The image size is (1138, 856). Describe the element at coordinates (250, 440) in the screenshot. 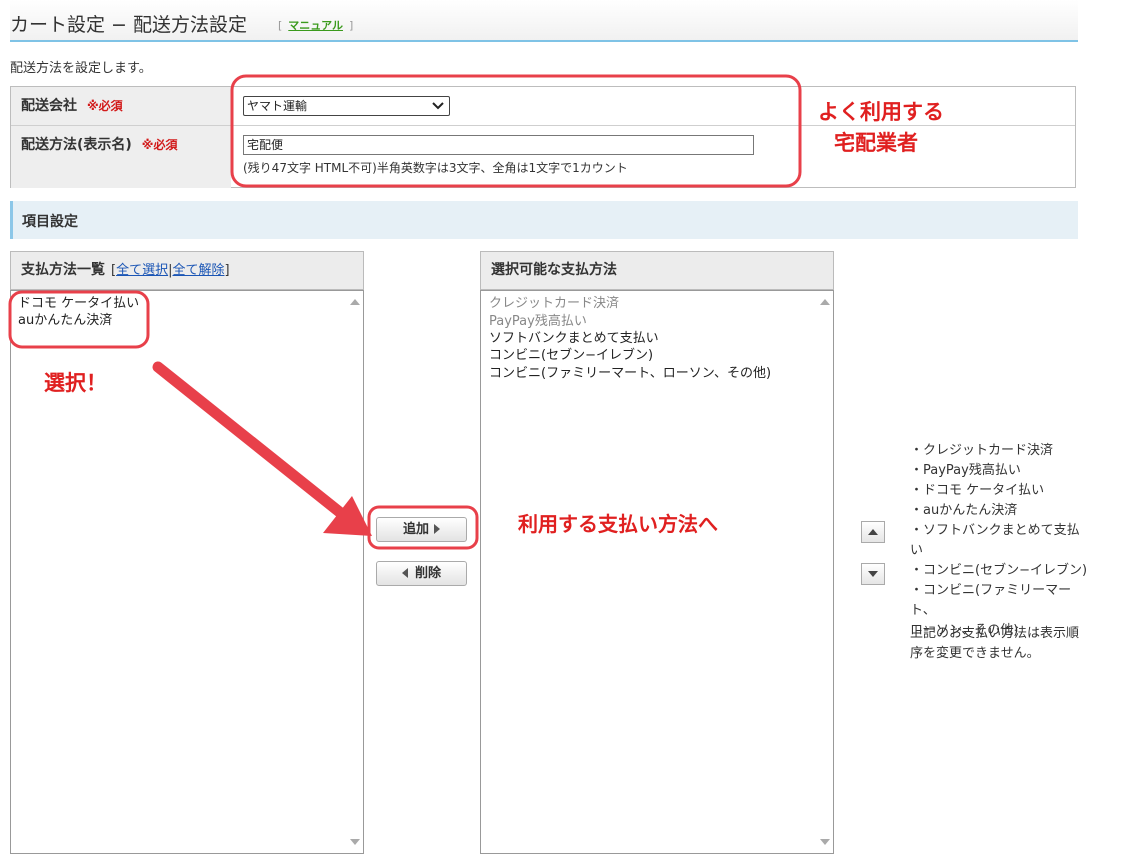

I see `arrow-icon` at that location.